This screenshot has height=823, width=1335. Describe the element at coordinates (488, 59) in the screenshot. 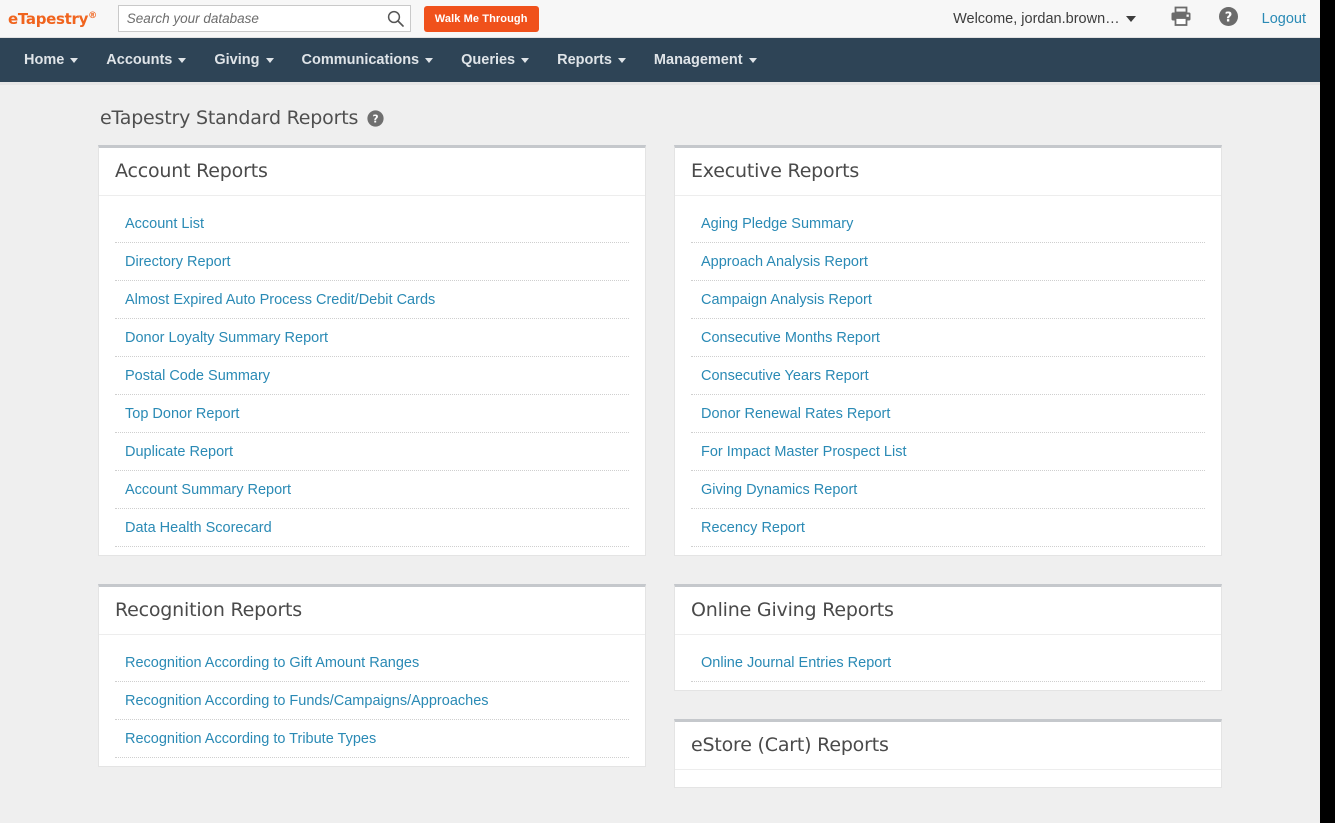

I see `nav-label-queries: Queries` at that location.